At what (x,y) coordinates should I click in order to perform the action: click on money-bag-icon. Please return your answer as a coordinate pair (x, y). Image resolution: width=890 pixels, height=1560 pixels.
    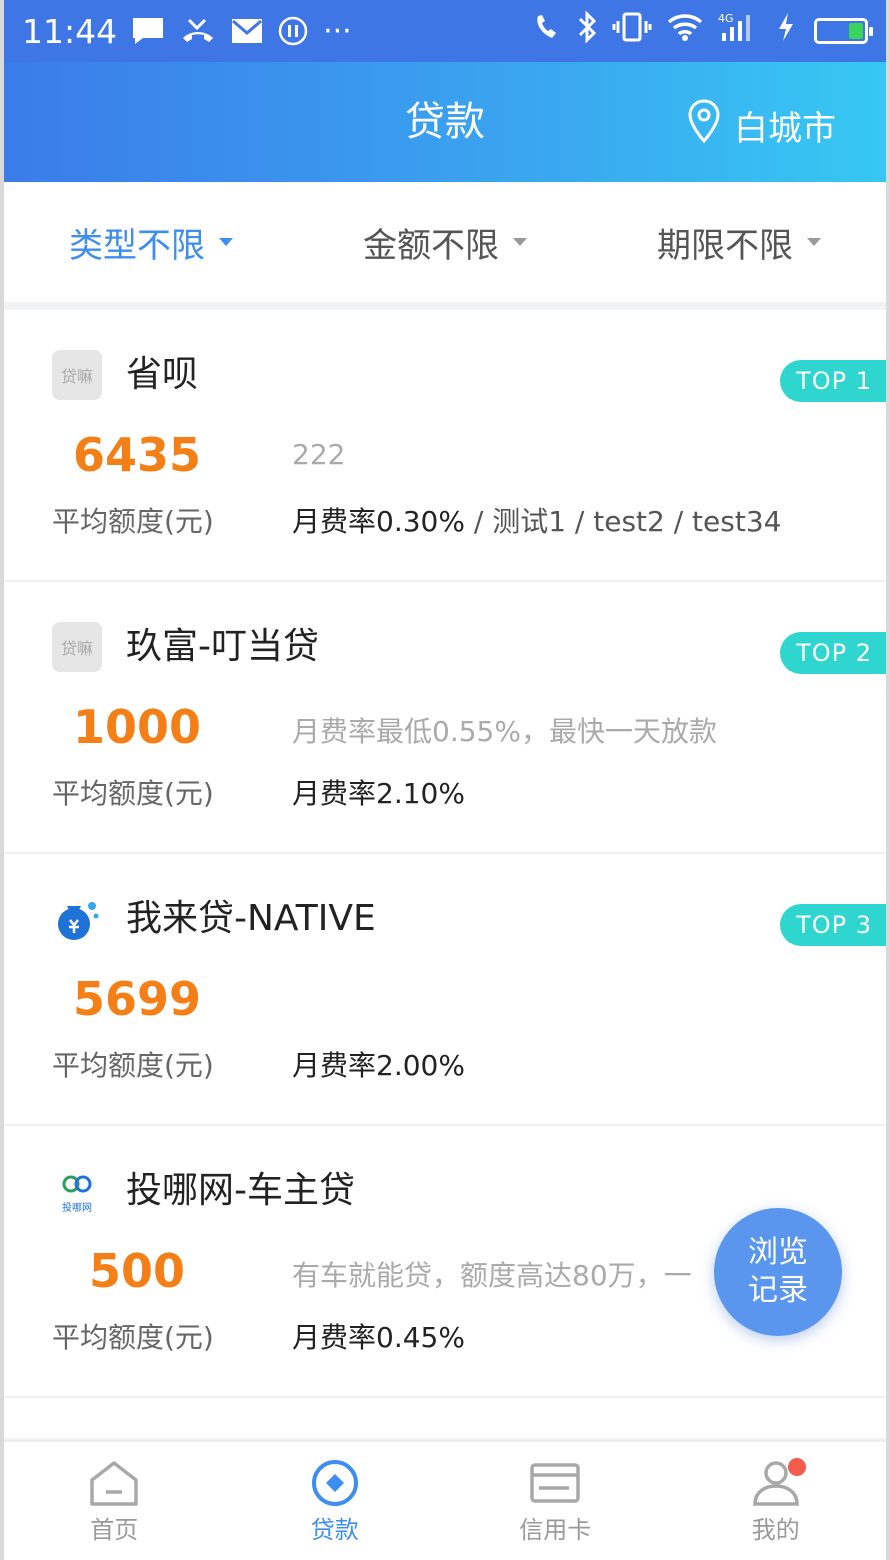
    Looking at the image, I should click on (78, 921).